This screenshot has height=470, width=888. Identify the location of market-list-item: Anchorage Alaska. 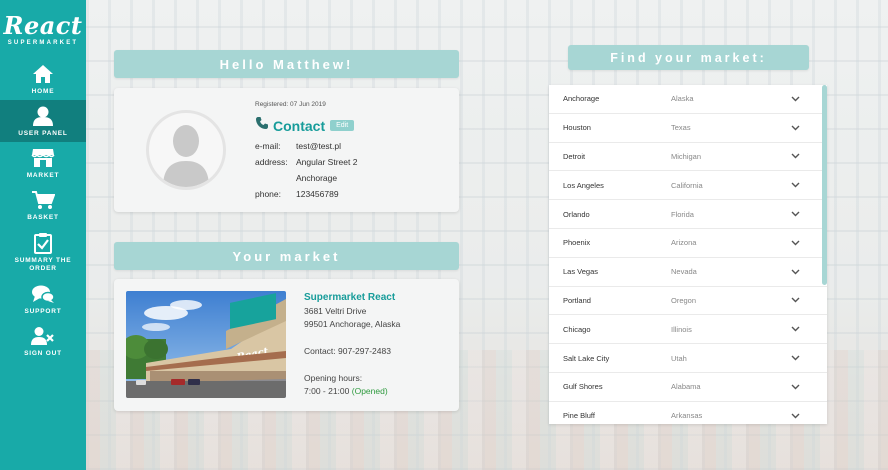
(688, 99).